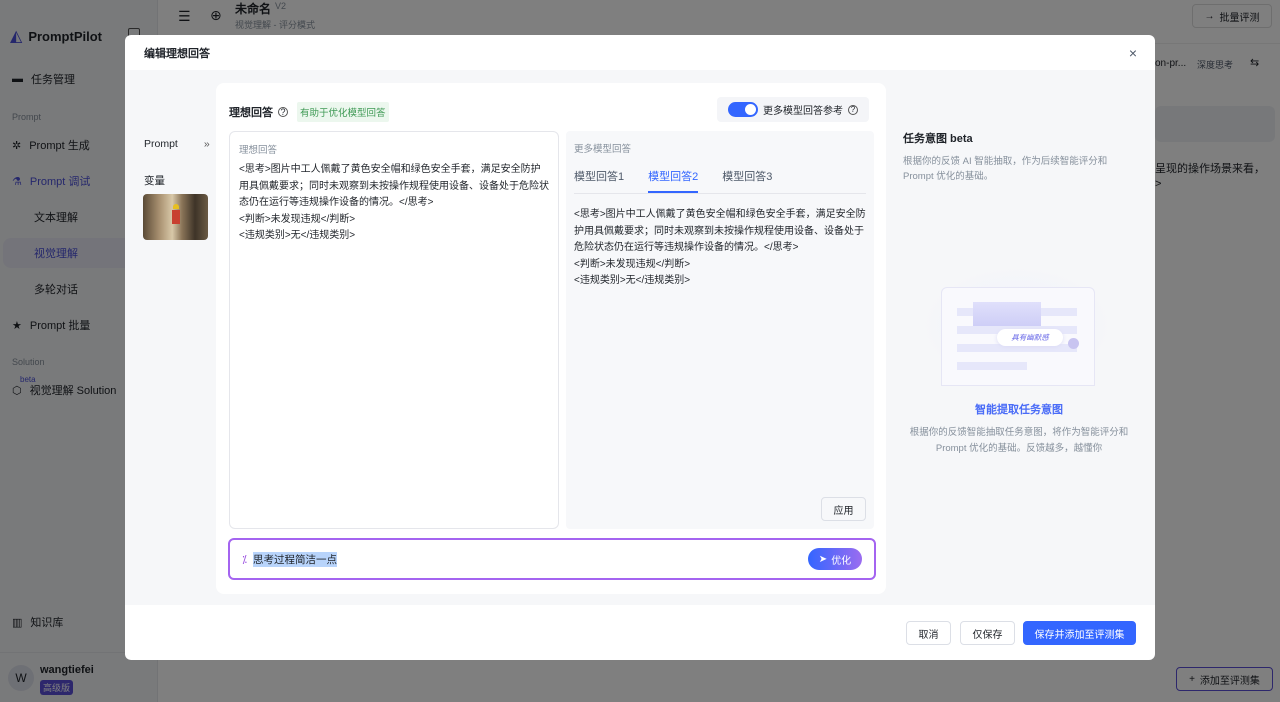  Describe the element at coordinates (175, 217) in the screenshot. I see `variable-image-thumbnail` at that location.